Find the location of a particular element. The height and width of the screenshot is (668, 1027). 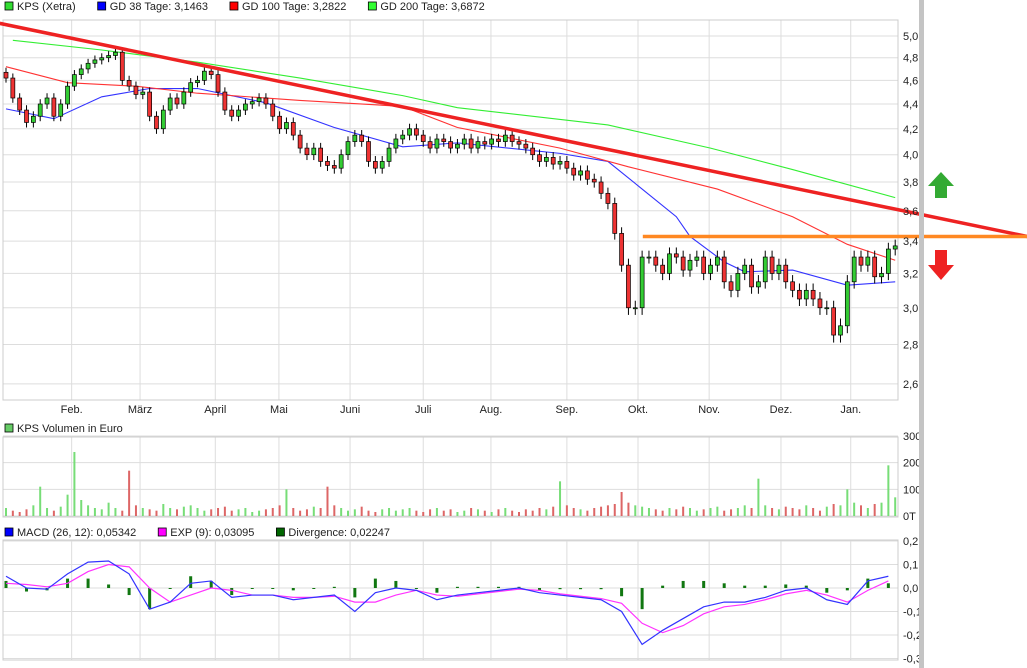

price-tick-label: 4,4 is located at coordinates (910, 105).